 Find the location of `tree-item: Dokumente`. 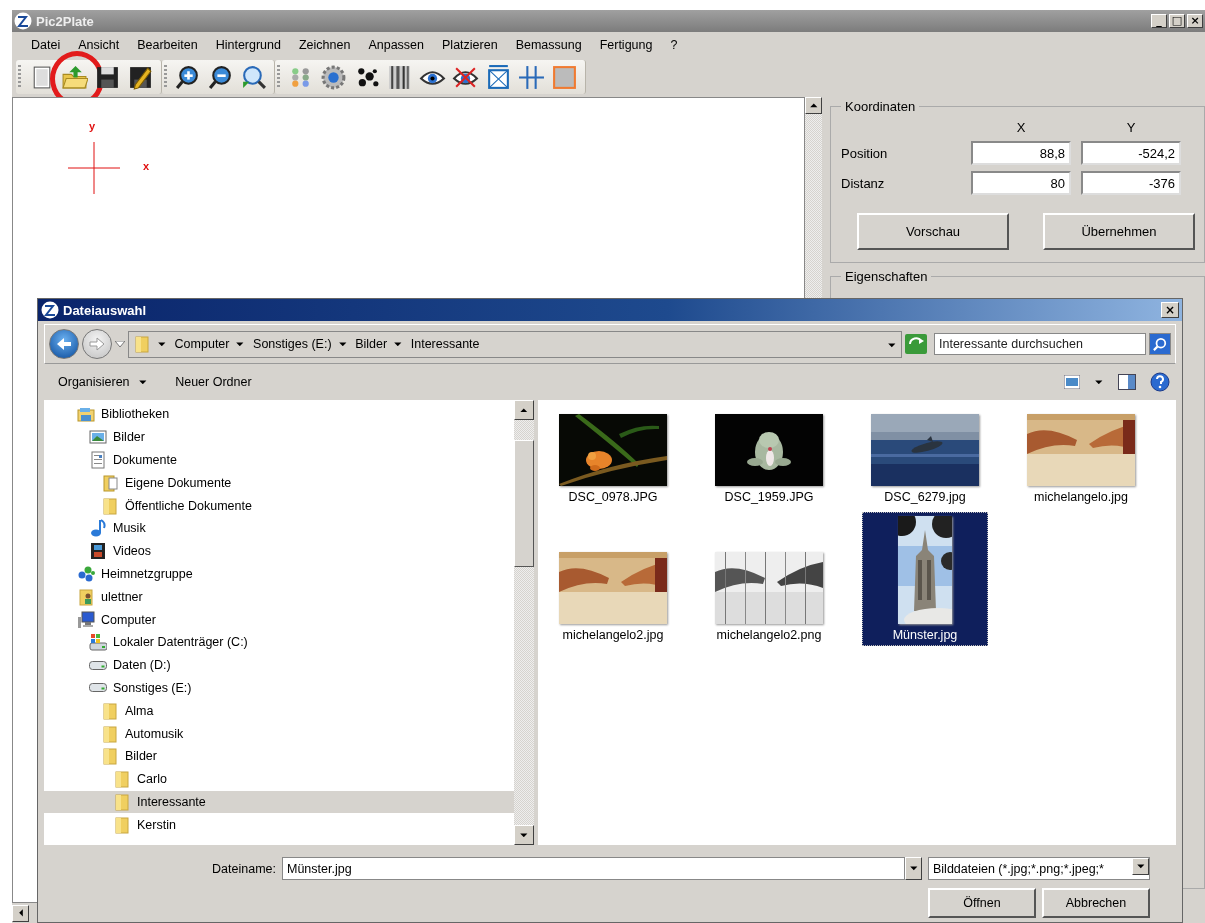

tree-item: Dokumente is located at coordinates (279, 460).